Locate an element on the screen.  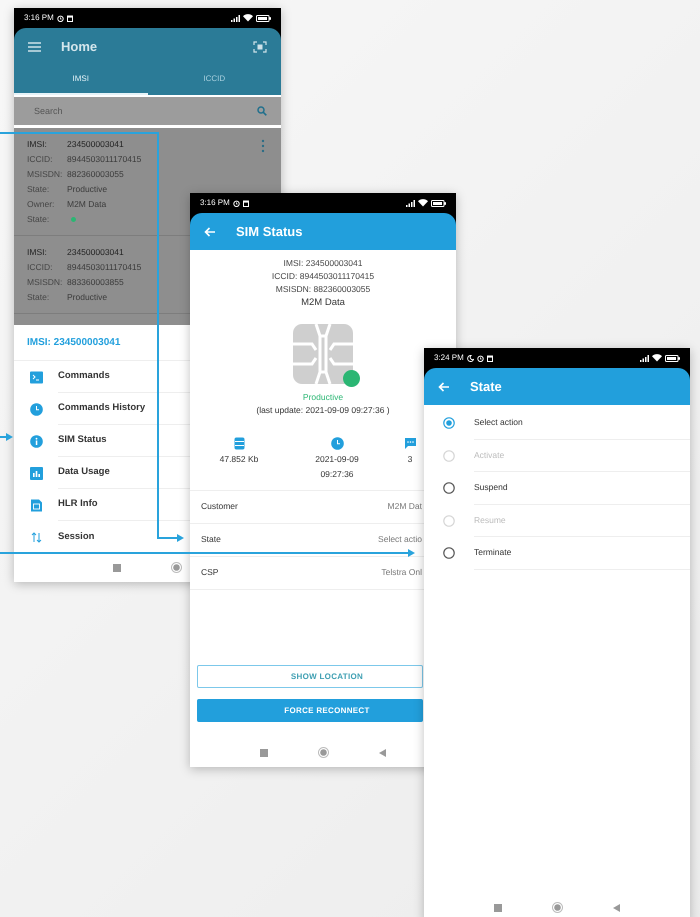
stat-value: 47.852 Kb is located at coordinates (239, 459).